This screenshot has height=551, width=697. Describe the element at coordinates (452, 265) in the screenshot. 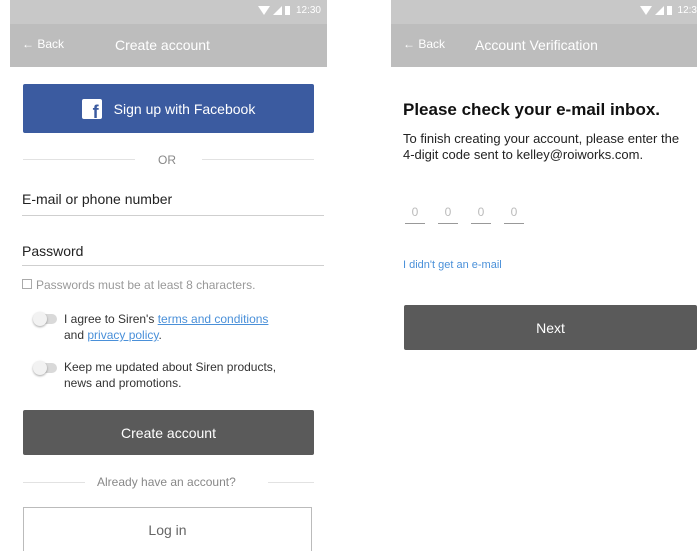

I see `no-email-link: I didn't get an e-mail` at that location.